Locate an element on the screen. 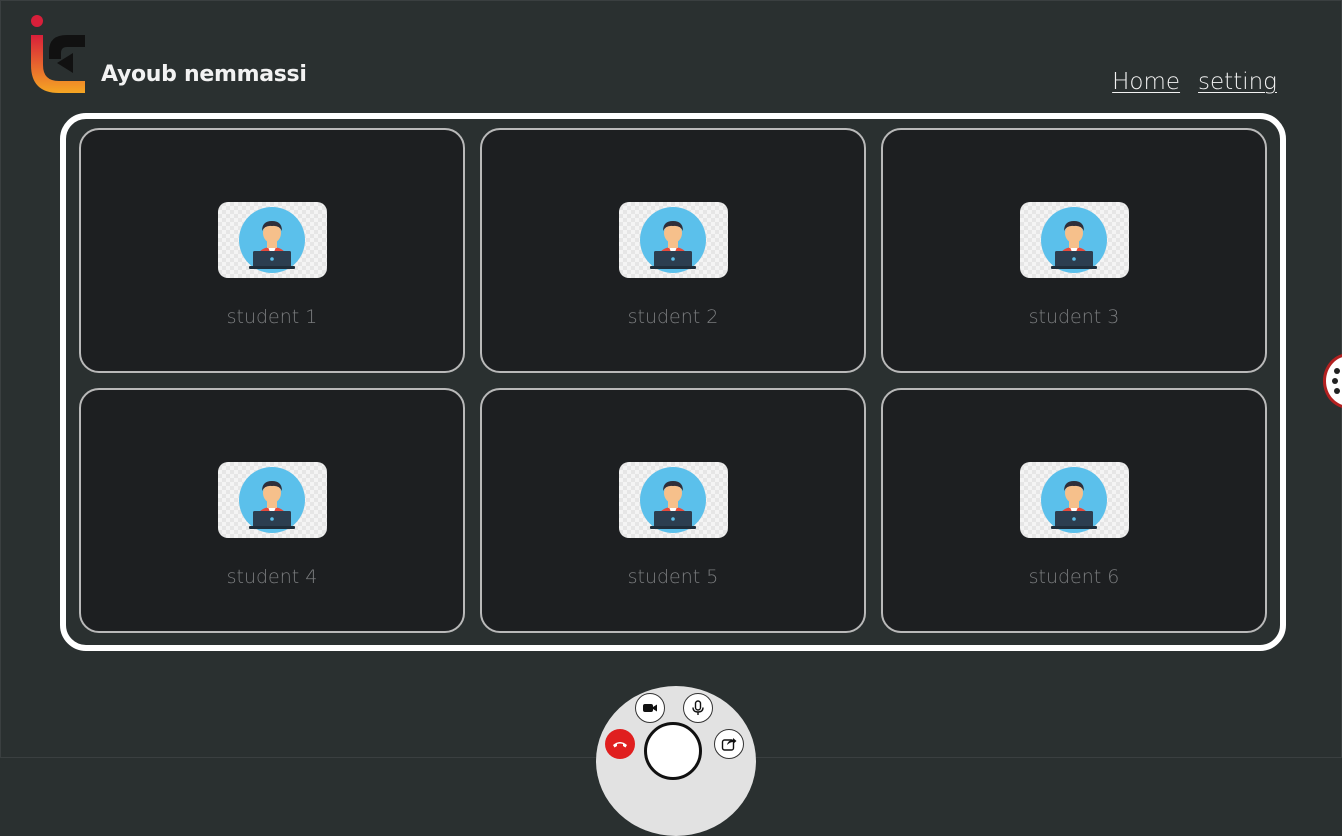 This screenshot has height=836, width=1342. hang-up-button is located at coordinates (620, 744).